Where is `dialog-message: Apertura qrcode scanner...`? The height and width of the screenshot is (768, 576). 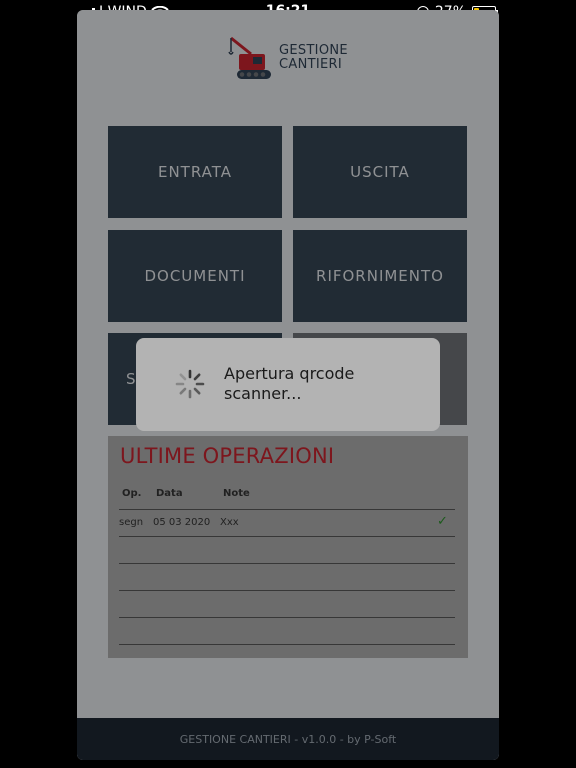 dialog-message: Apertura qrcode scanner... is located at coordinates (289, 383).